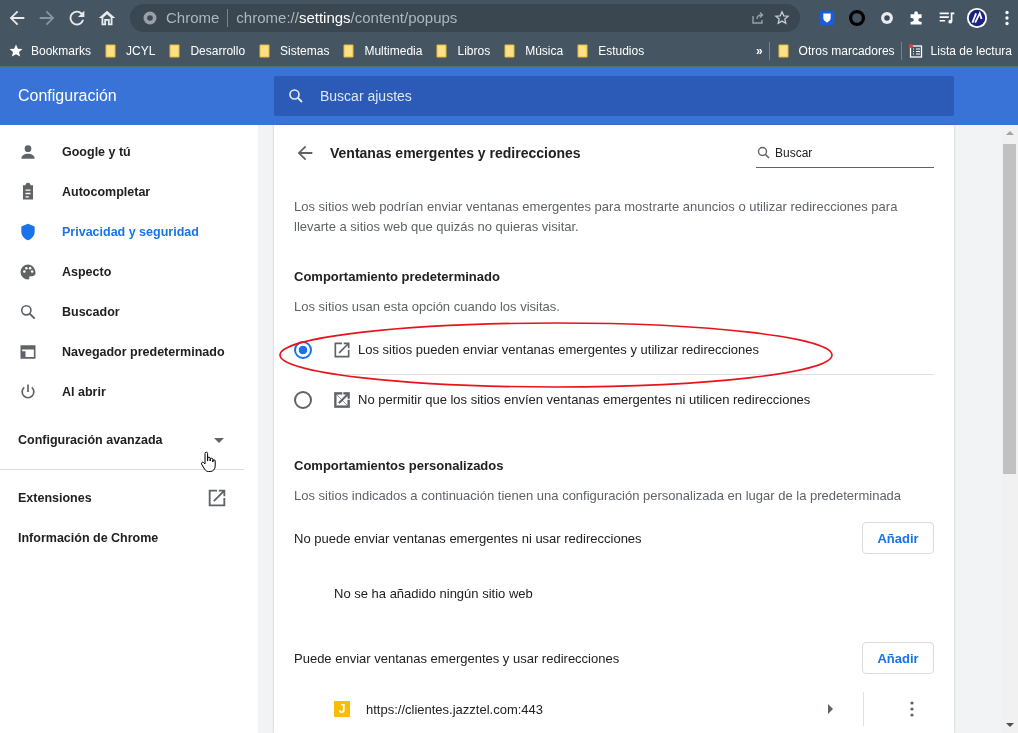 This screenshot has width=1018, height=733. I want to click on sidebar-item: Privacidad y seguridad, so click(129, 232).